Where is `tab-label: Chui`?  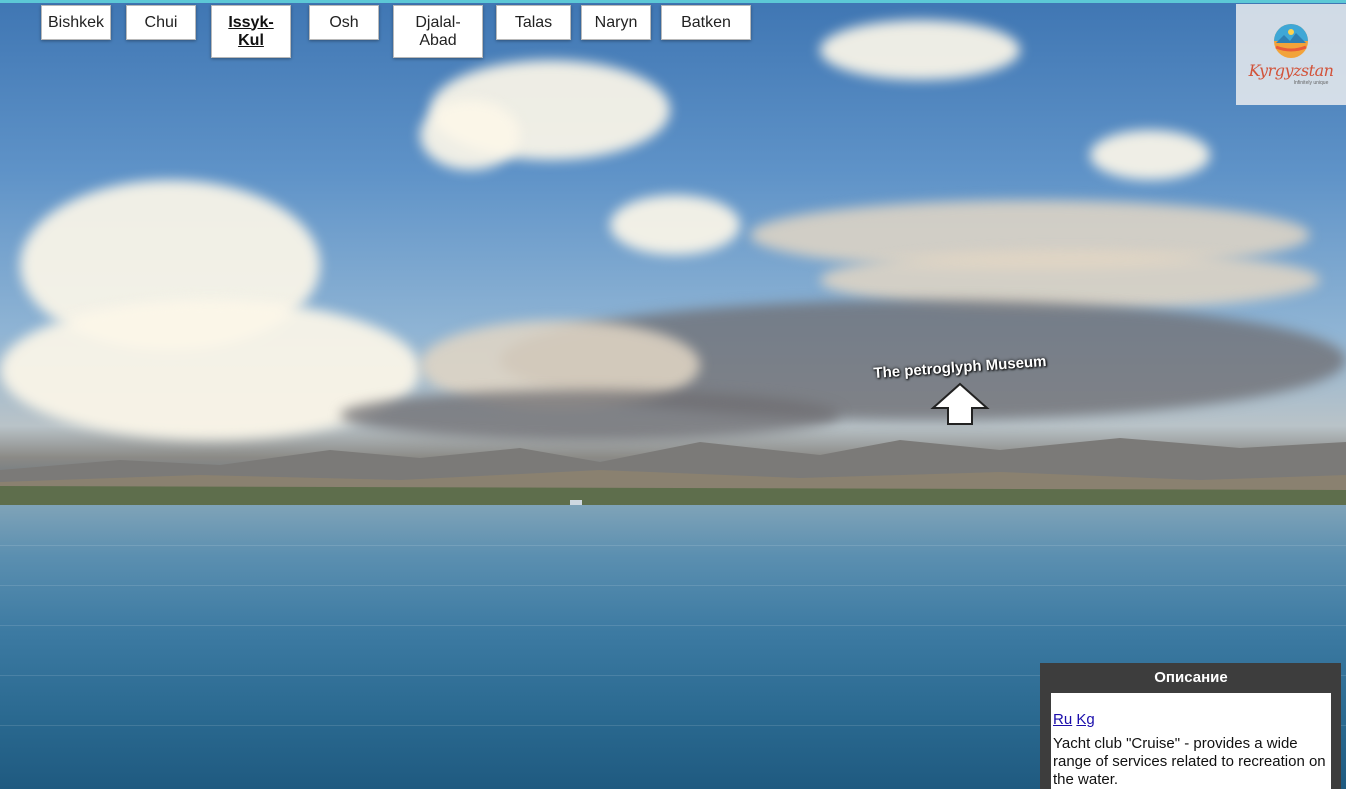 tab-label: Chui is located at coordinates (161, 22).